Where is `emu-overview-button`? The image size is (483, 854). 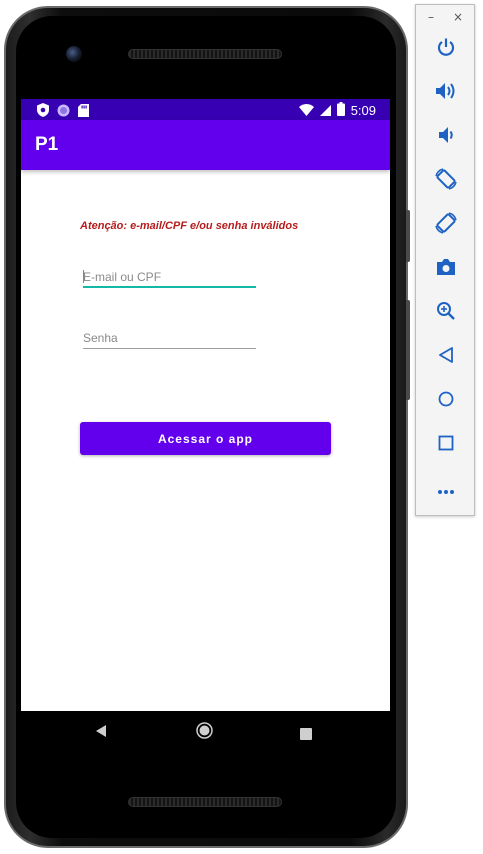 emu-overview-button is located at coordinates (446, 445).